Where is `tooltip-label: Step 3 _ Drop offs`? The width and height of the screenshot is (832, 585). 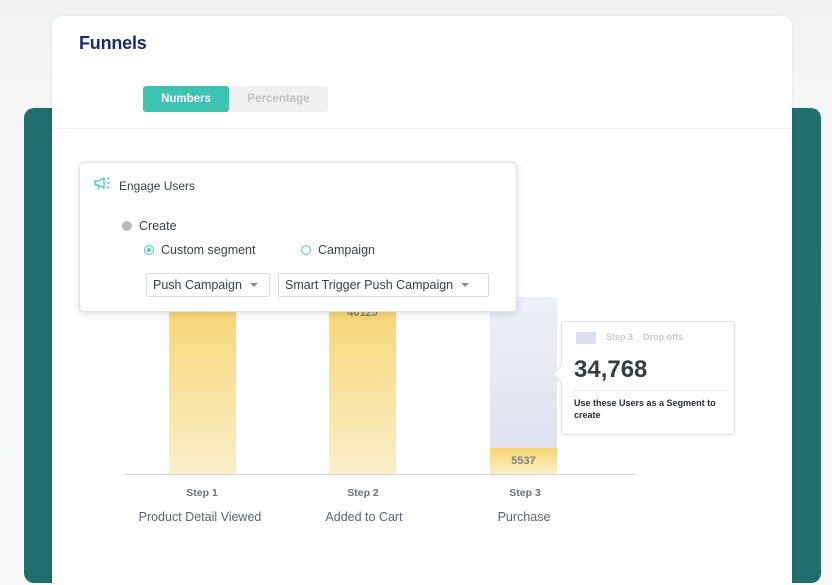 tooltip-label: Step 3 _ Drop offs is located at coordinates (645, 337).